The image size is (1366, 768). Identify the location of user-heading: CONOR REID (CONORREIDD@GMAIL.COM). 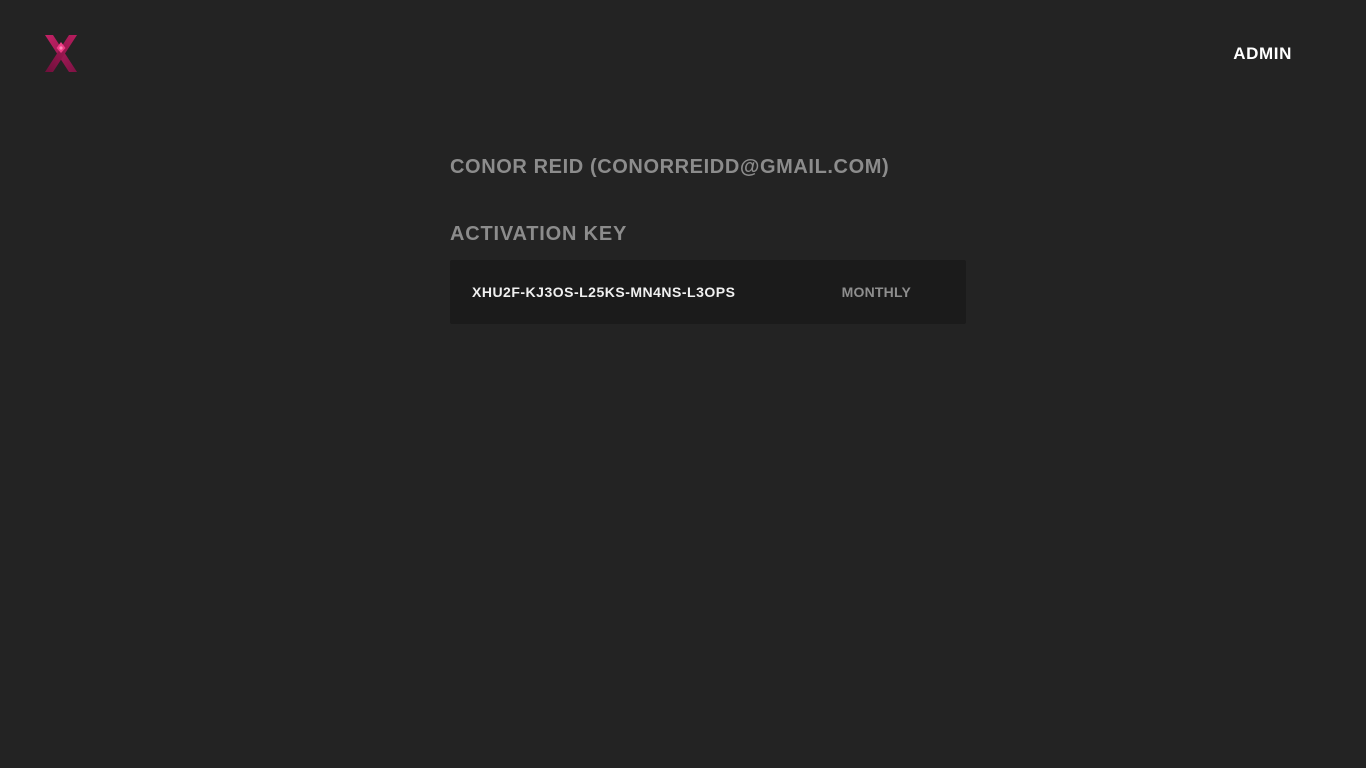
(670, 167).